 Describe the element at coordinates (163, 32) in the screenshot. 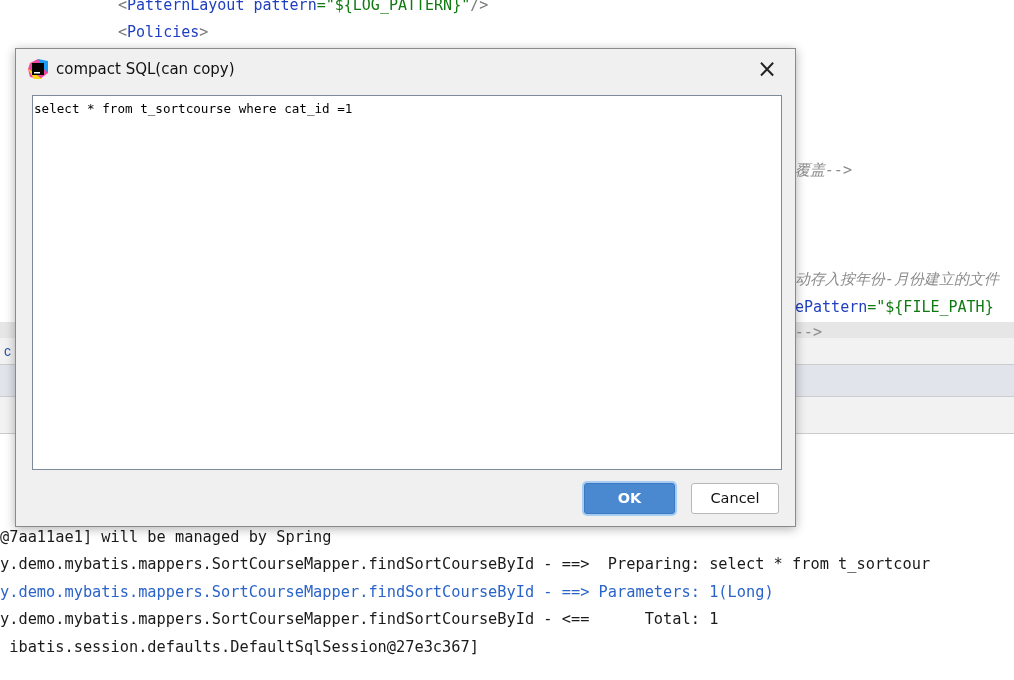

I see `code-line: <Policies>` at that location.